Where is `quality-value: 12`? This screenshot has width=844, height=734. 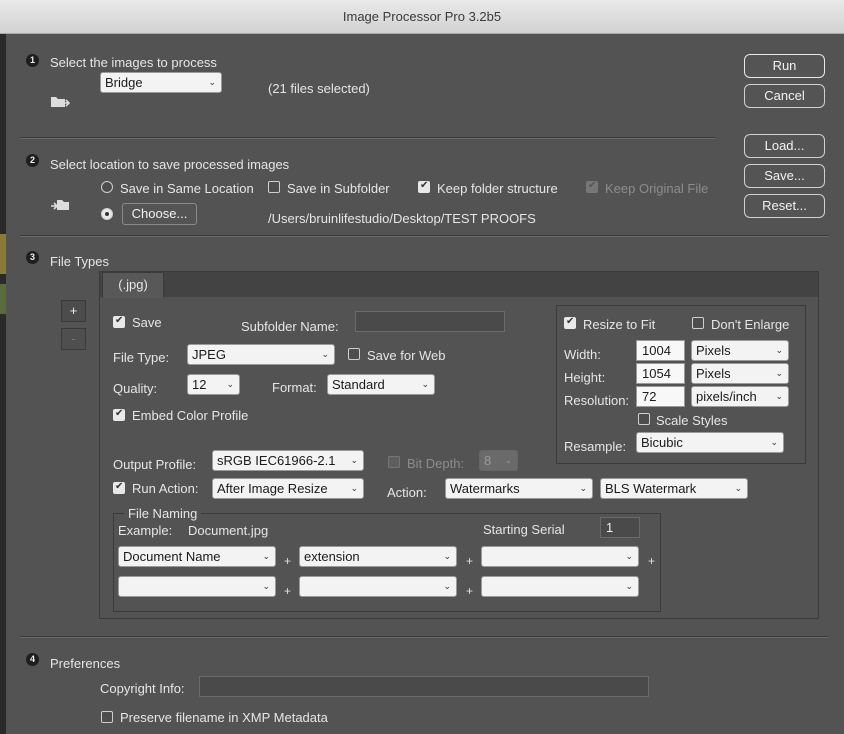 quality-value: 12 is located at coordinates (199, 384).